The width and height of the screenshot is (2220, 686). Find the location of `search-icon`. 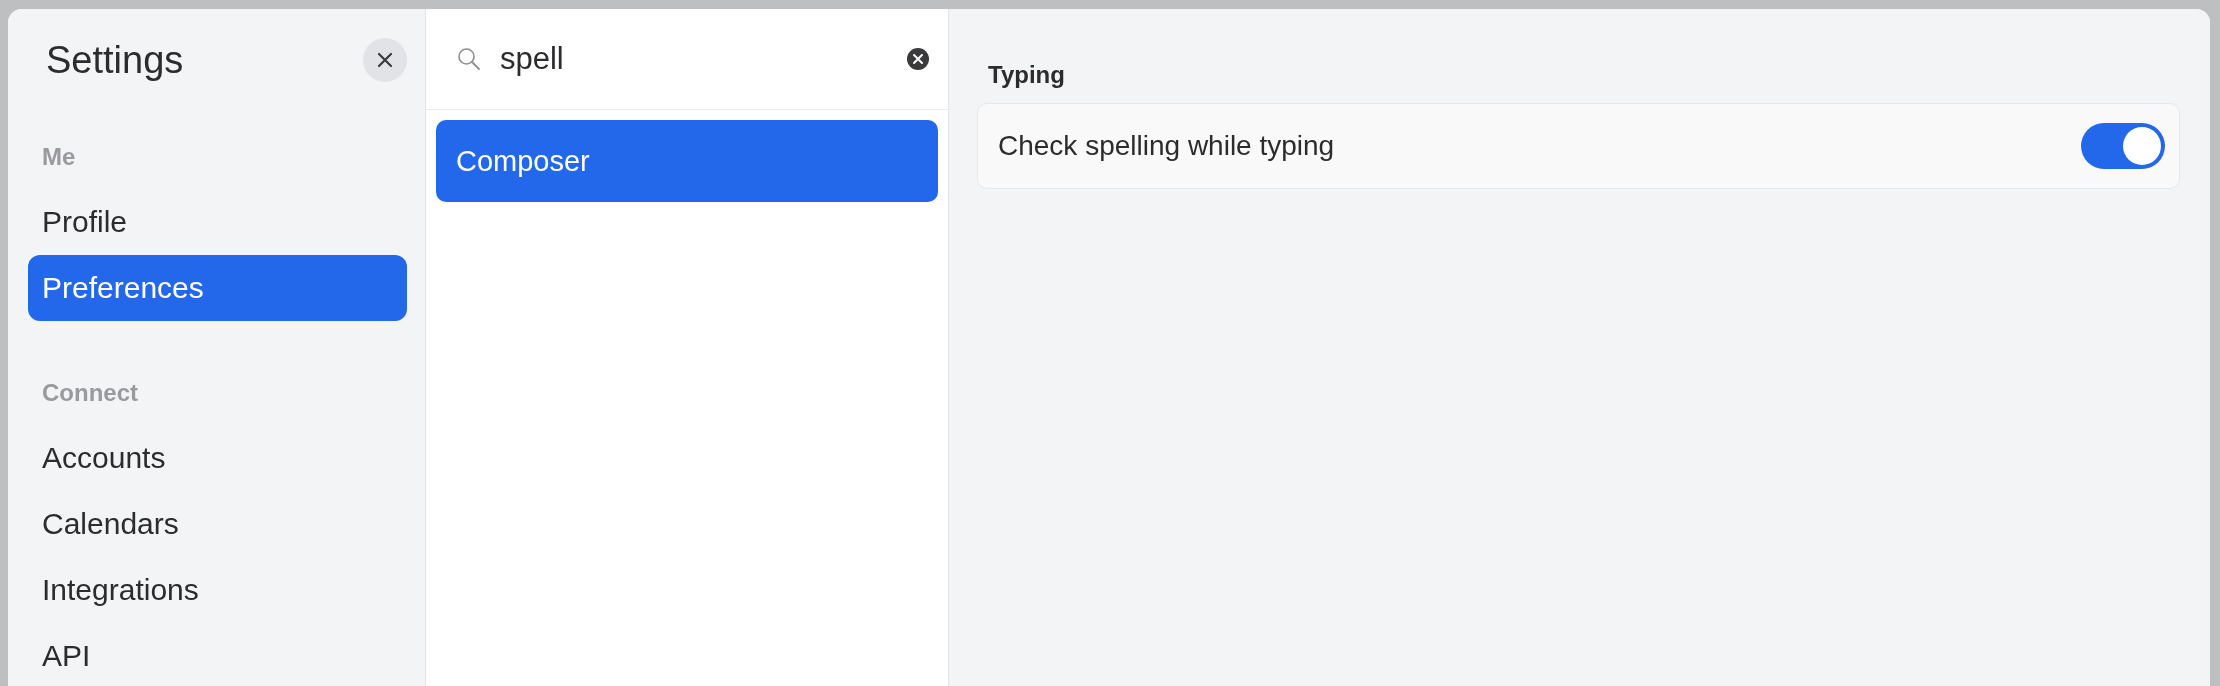

search-icon is located at coordinates (469, 59).